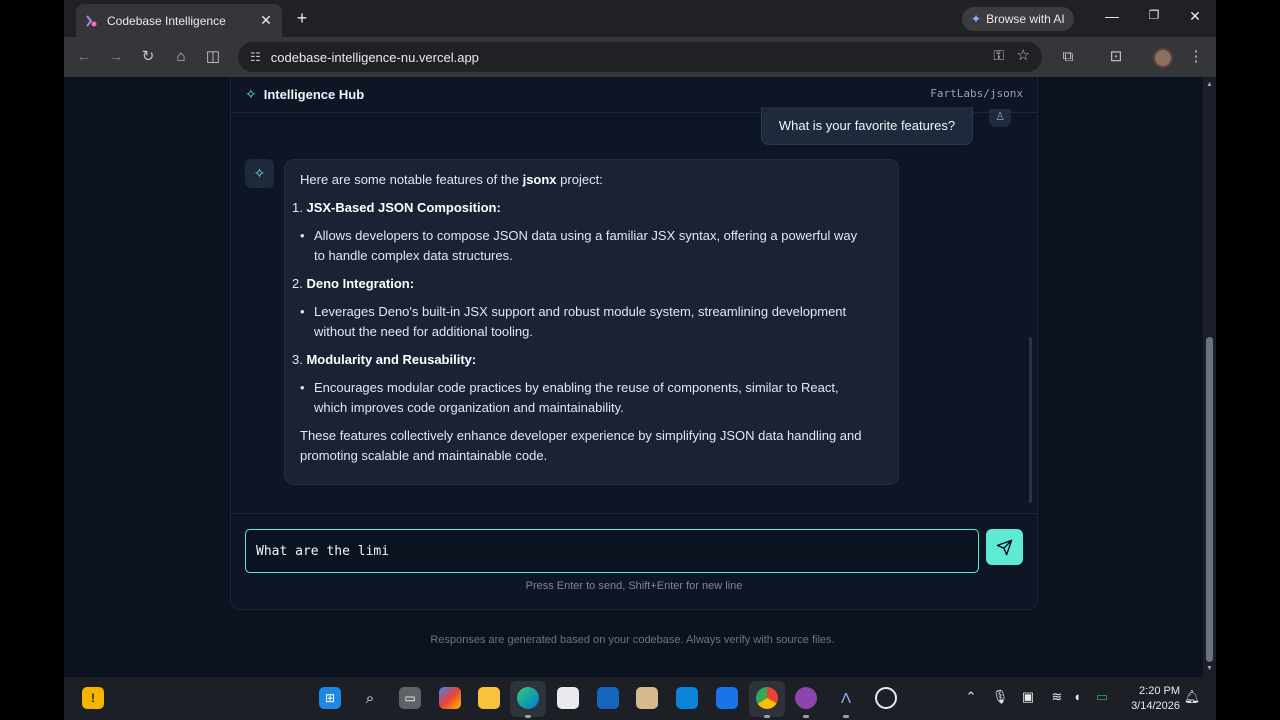 This screenshot has height=720, width=1280. What do you see at coordinates (266, 20) in the screenshot?
I see `tab-close-icon: ✕` at bounding box center [266, 20].